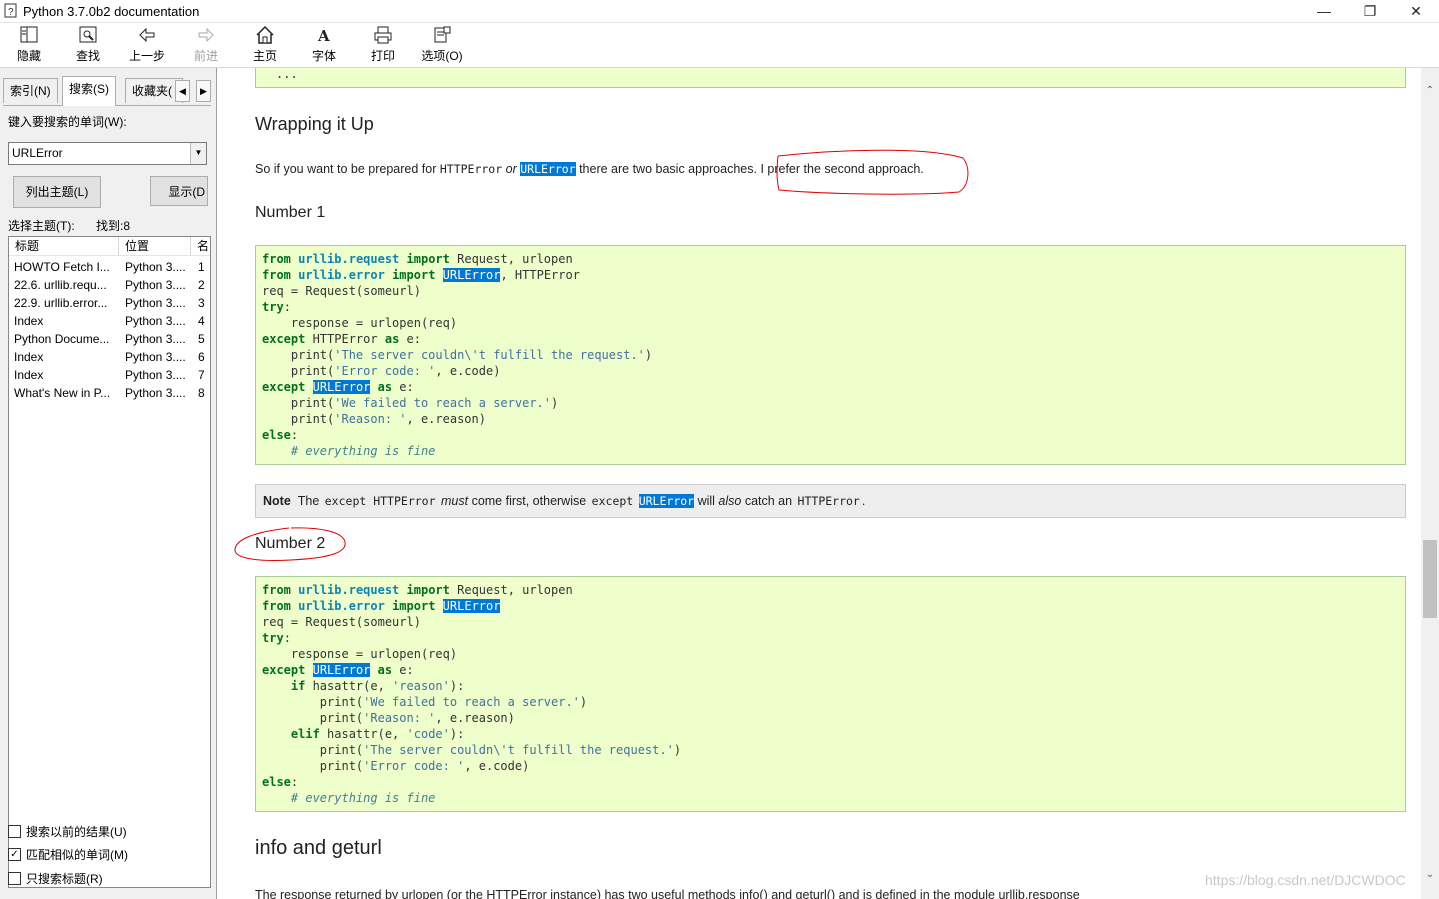 This screenshot has height=899, width=1439. I want to click on column-header-title: 标题, so click(64, 246).